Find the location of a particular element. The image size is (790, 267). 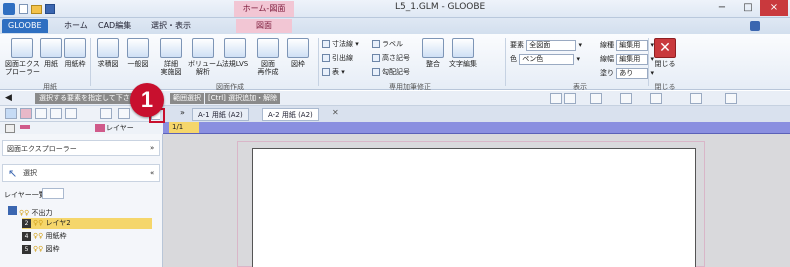

app-logo-icon is located at coordinates (9, 9).